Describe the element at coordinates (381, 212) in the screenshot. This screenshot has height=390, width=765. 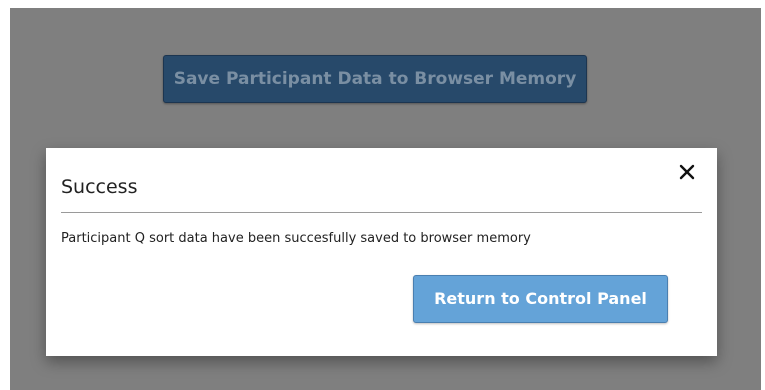
I see `dialog-divider` at that location.